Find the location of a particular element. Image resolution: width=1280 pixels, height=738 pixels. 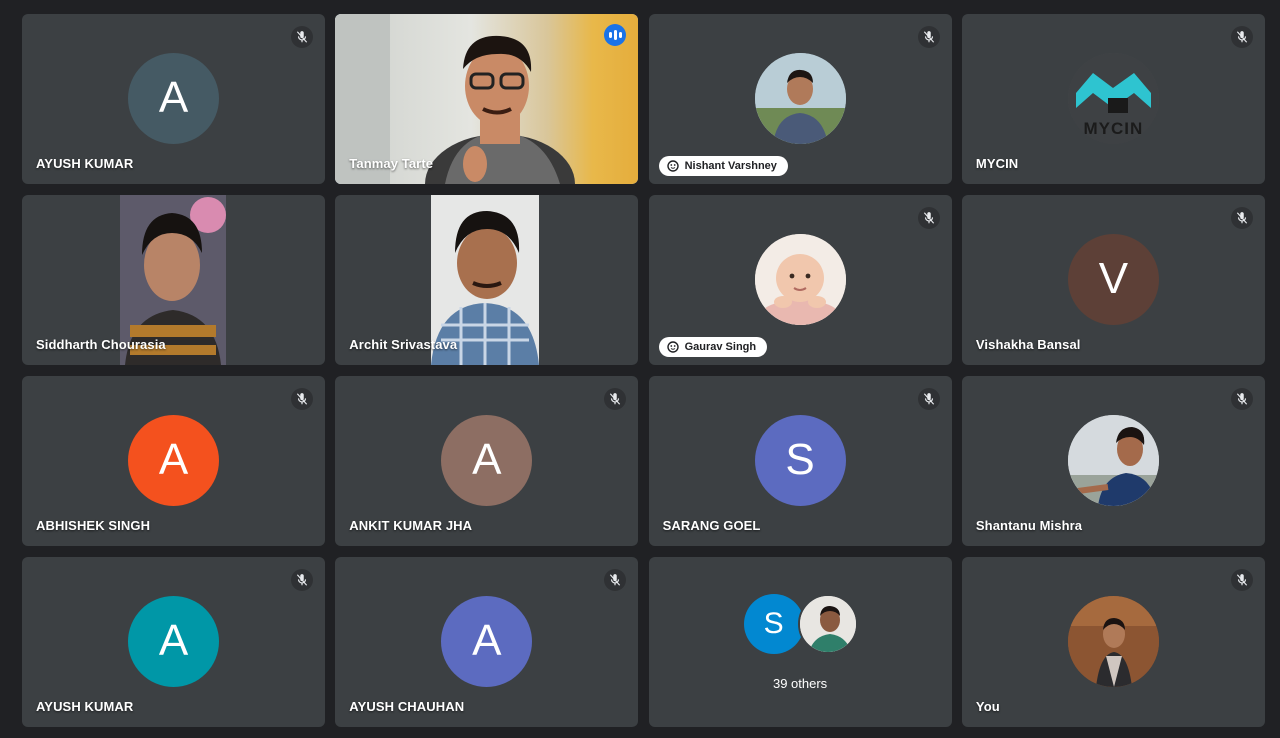

others-avatars: S is located at coordinates (803, 626).